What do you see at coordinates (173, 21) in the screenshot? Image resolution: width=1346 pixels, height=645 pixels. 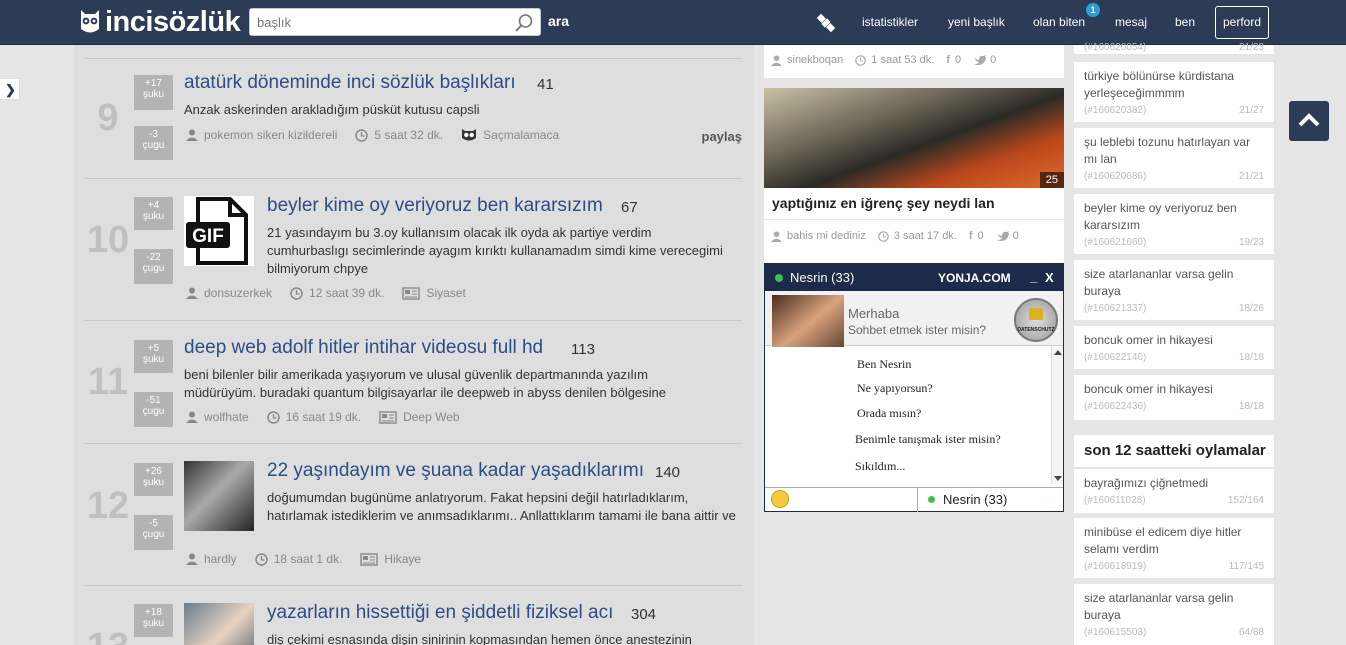 I see `logo-text: incisözlük` at bounding box center [173, 21].